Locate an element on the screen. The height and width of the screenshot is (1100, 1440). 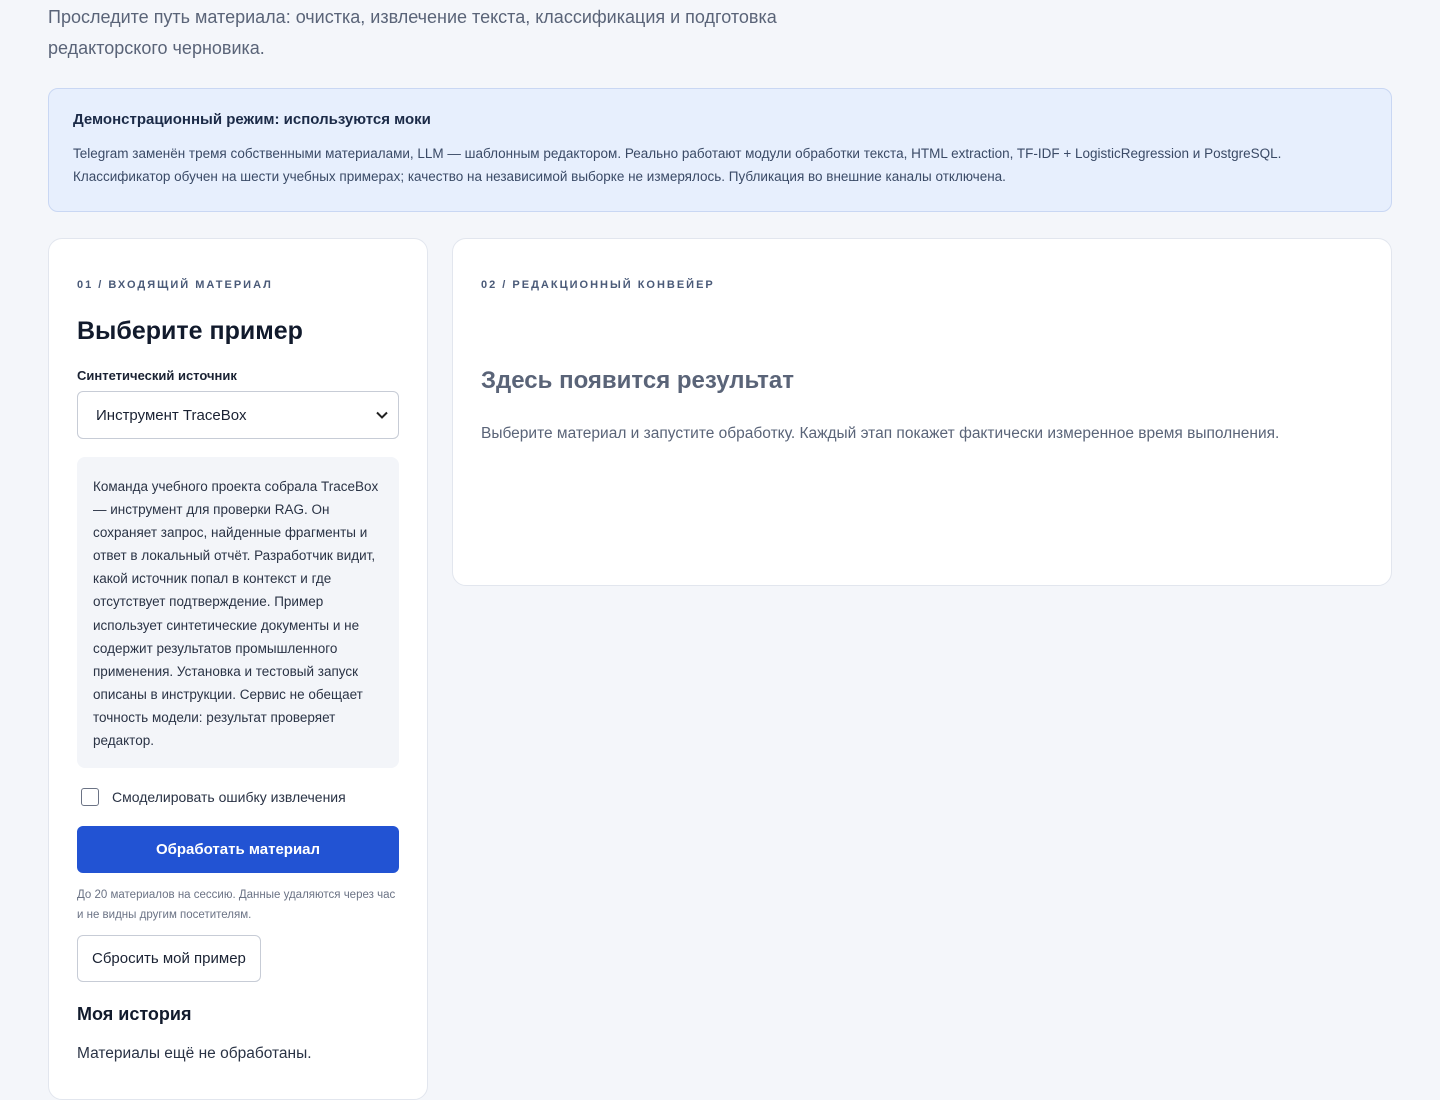
pipeline-panel-eyebrow: 02 / Редакционный конвейер is located at coordinates (598, 285).